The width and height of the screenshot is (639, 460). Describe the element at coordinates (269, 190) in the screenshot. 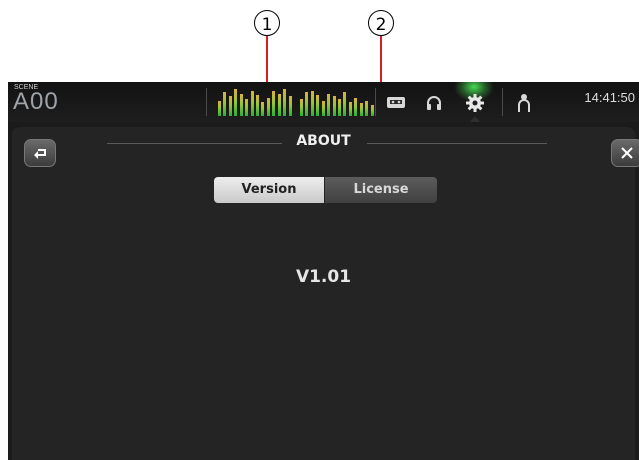

I see `tab-version: Version` at that location.